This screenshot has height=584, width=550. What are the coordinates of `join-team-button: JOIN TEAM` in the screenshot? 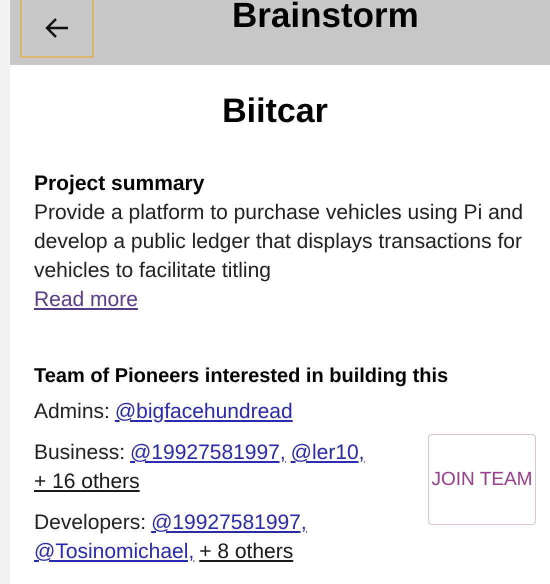 It's located at (482, 479).